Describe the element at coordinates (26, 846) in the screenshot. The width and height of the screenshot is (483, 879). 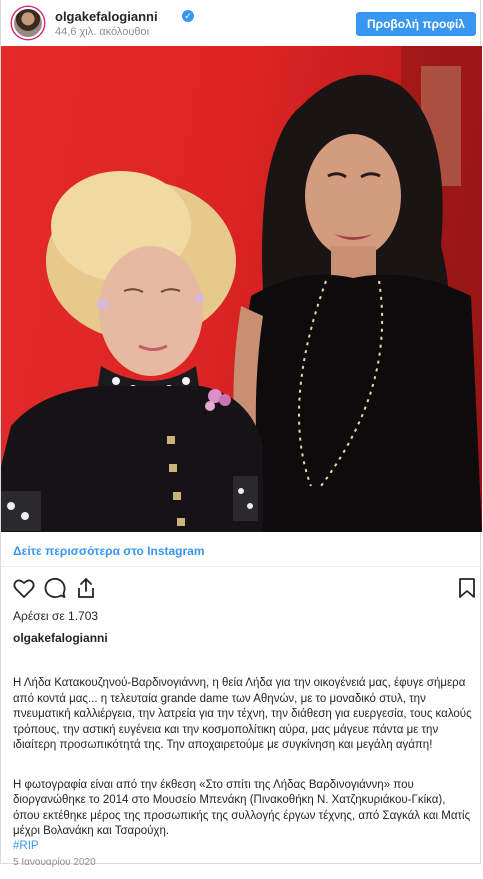
I see `hashtag-link: #RIP` at that location.